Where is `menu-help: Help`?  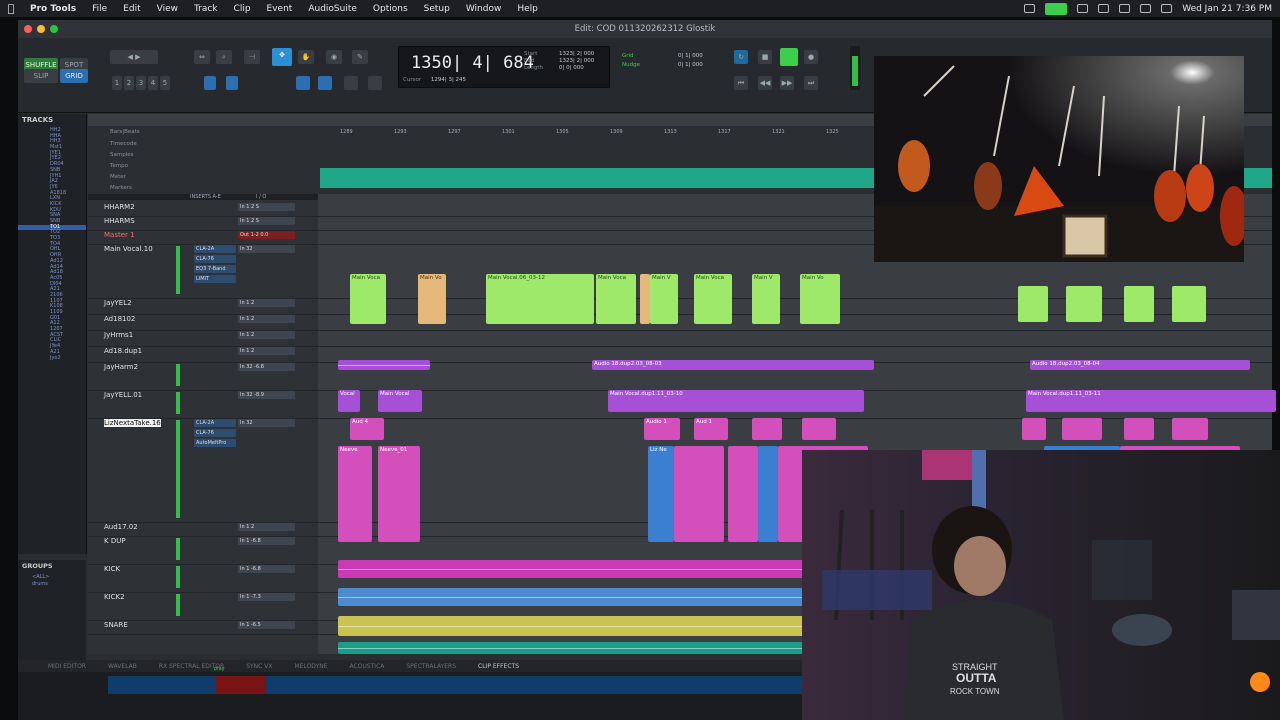
menu-help: Help is located at coordinates (527, 9).